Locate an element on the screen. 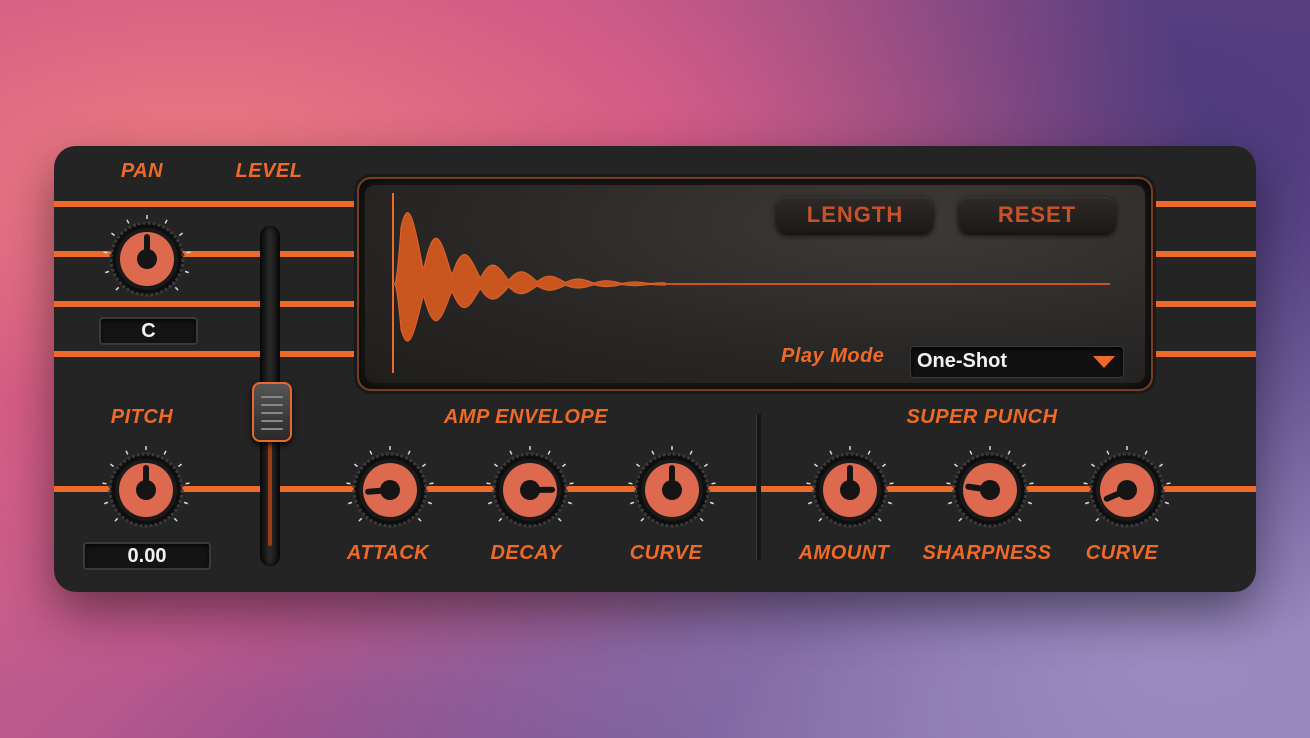 This screenshot has height=738, width=1310. triangle-down-icon is located at coordinates (1104, 362).